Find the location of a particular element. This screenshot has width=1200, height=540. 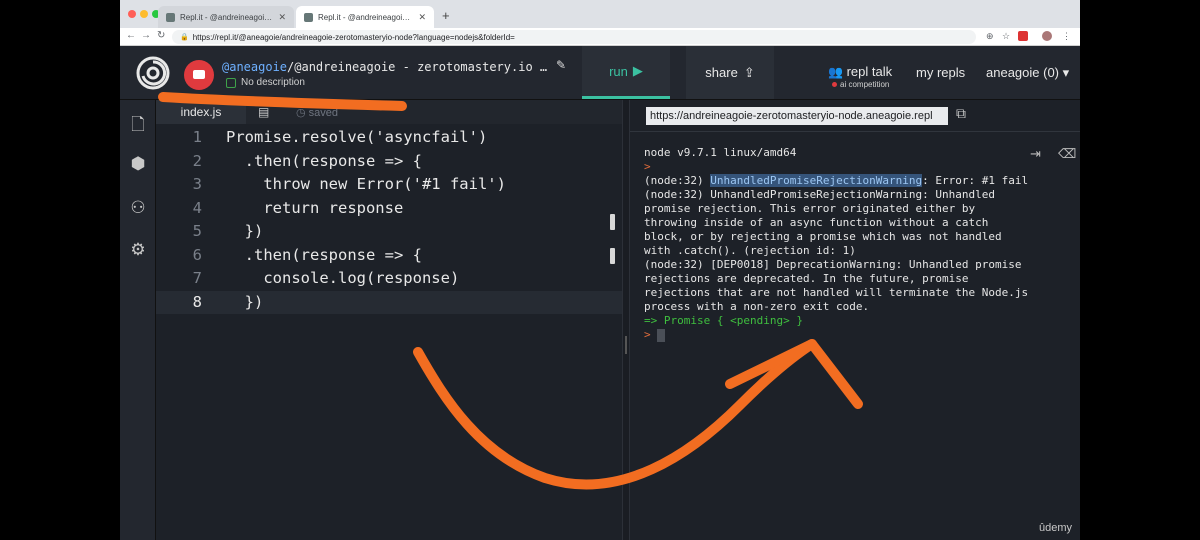

file-icon: ▤ is located at coordinates (263, 112).